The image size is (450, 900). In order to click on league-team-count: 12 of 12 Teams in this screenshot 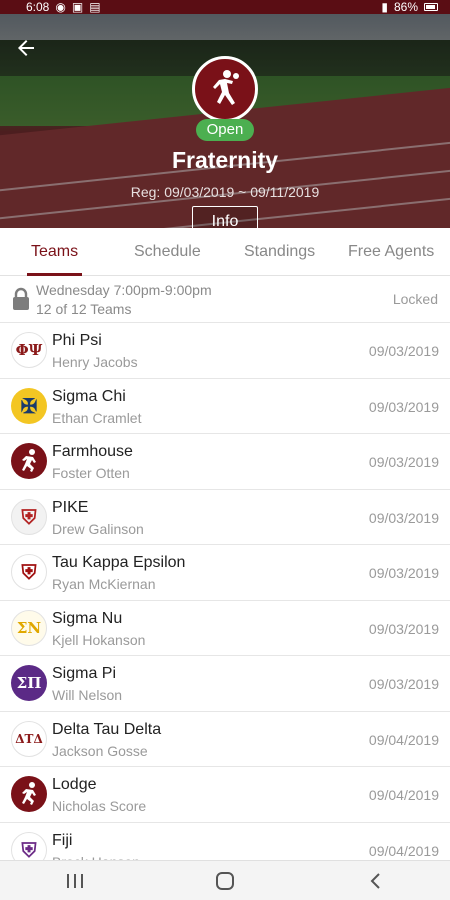, I will do `click(84, 309)`.